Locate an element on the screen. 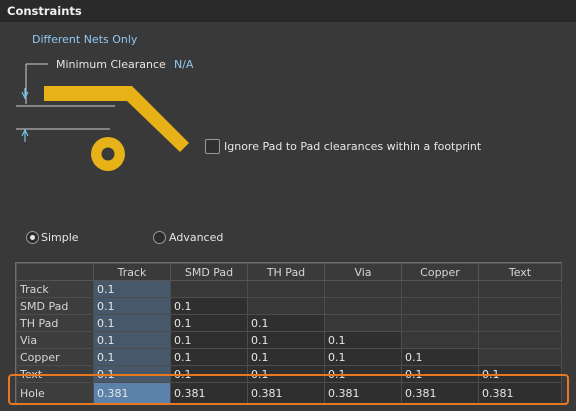 The image size is (576, 411). column-header-text: Text is located at coordinates (520, 272).